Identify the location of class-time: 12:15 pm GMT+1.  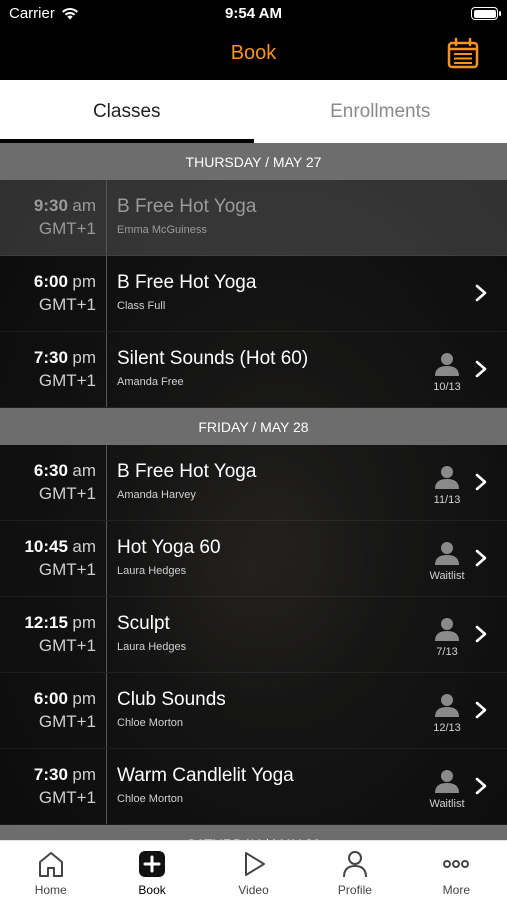
(53, 634).